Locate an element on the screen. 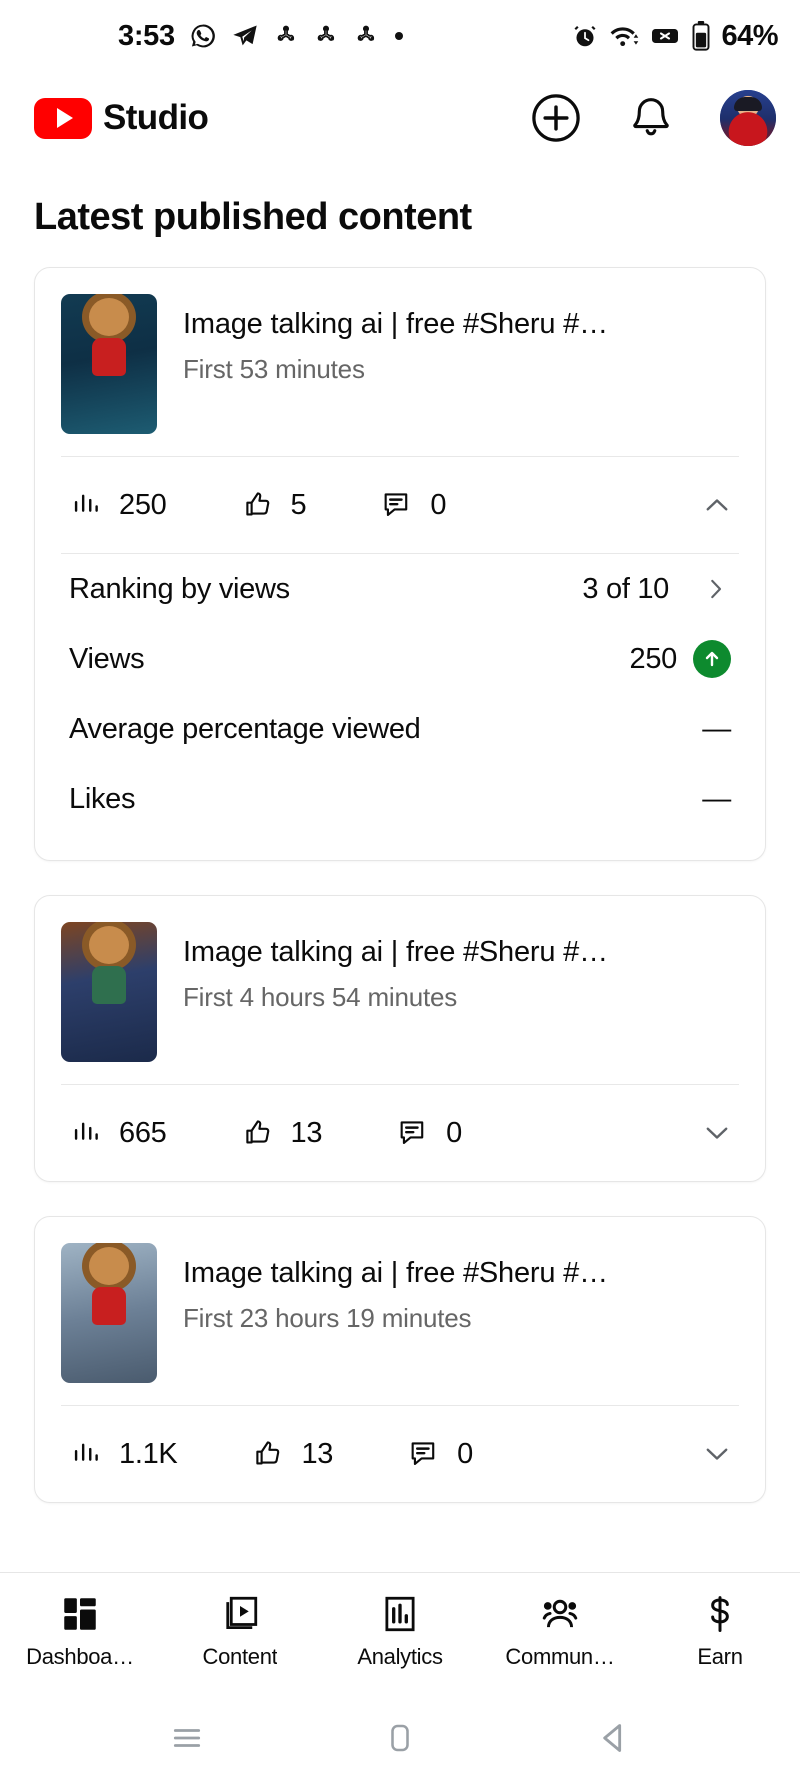  metric-row: Views 250 is located at coordinates (400, 659).